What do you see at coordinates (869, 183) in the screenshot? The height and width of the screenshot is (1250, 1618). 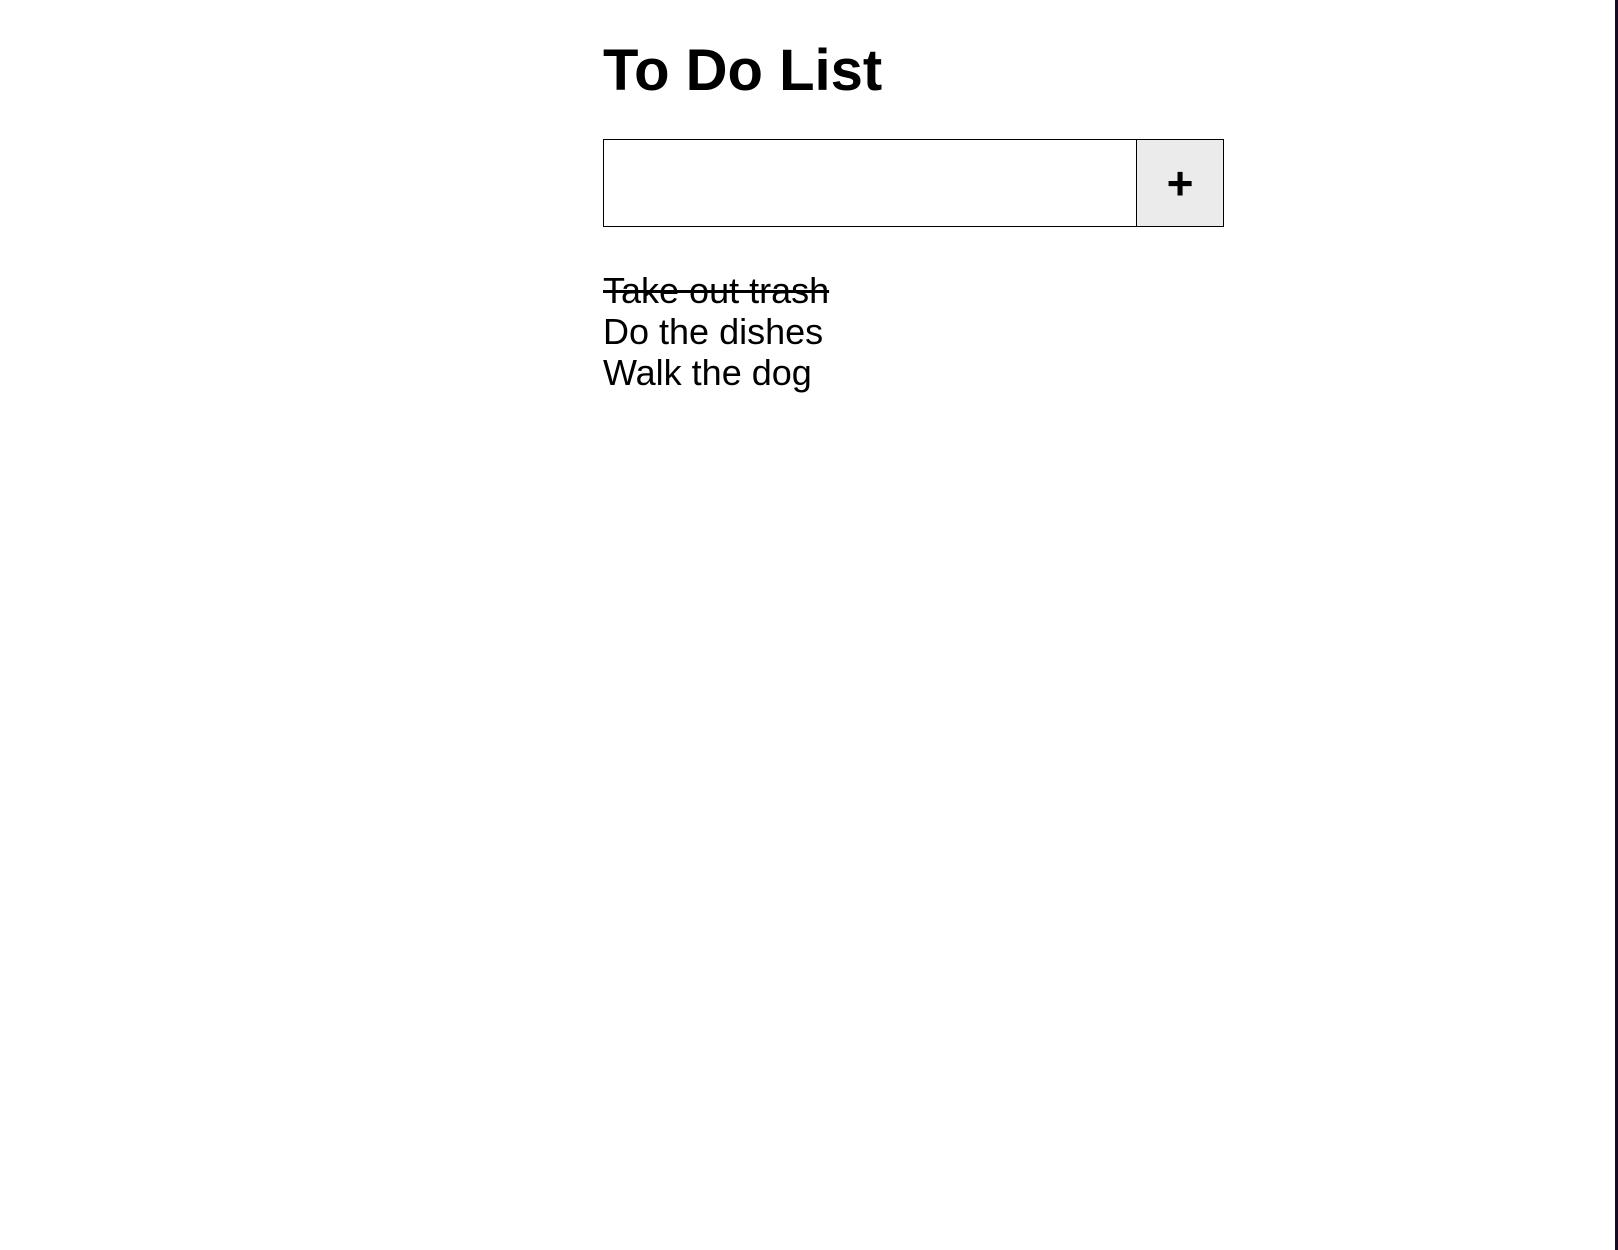 I see `todo-input` at bounding box center [869, 183].